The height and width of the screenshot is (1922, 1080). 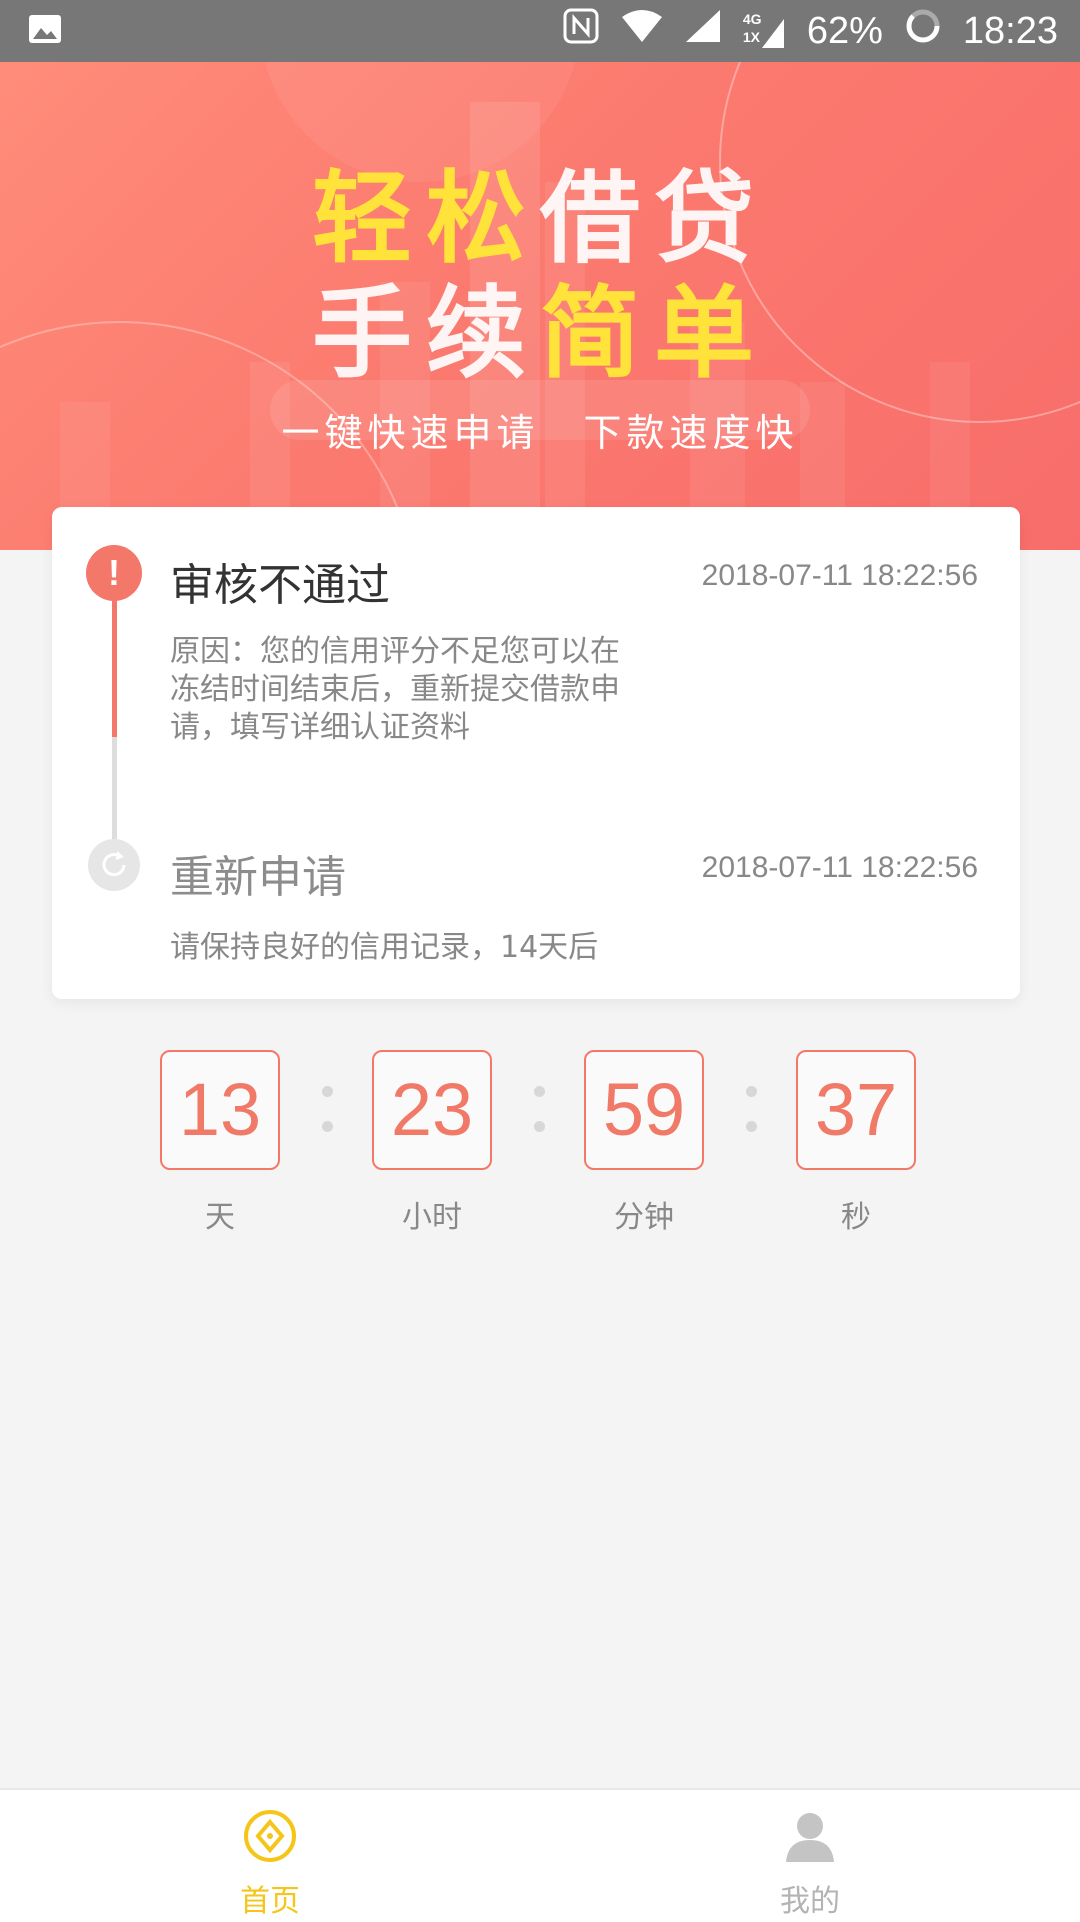 What do you see at coordinates (258, 877) in the screenshot?
I see `step-reapply-title: 重新申请` at bounding box center [258, 877].